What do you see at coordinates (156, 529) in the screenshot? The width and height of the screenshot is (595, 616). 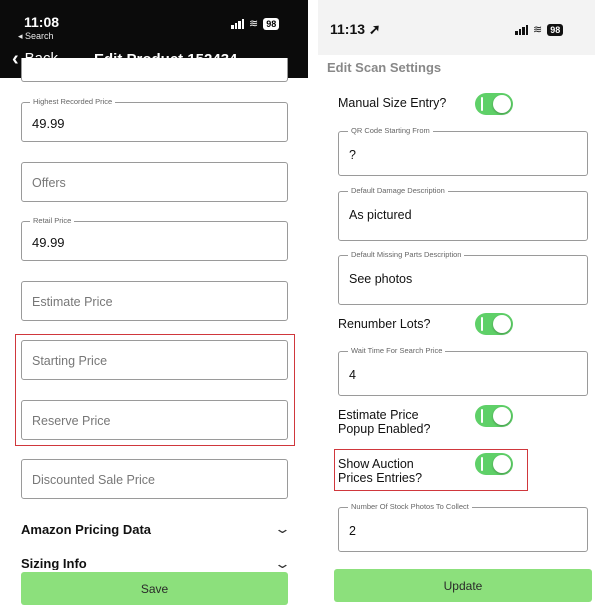 I see `amazon-pricing-section: Amazon Pricing Data ⌄` at bounding box center [156, 529].